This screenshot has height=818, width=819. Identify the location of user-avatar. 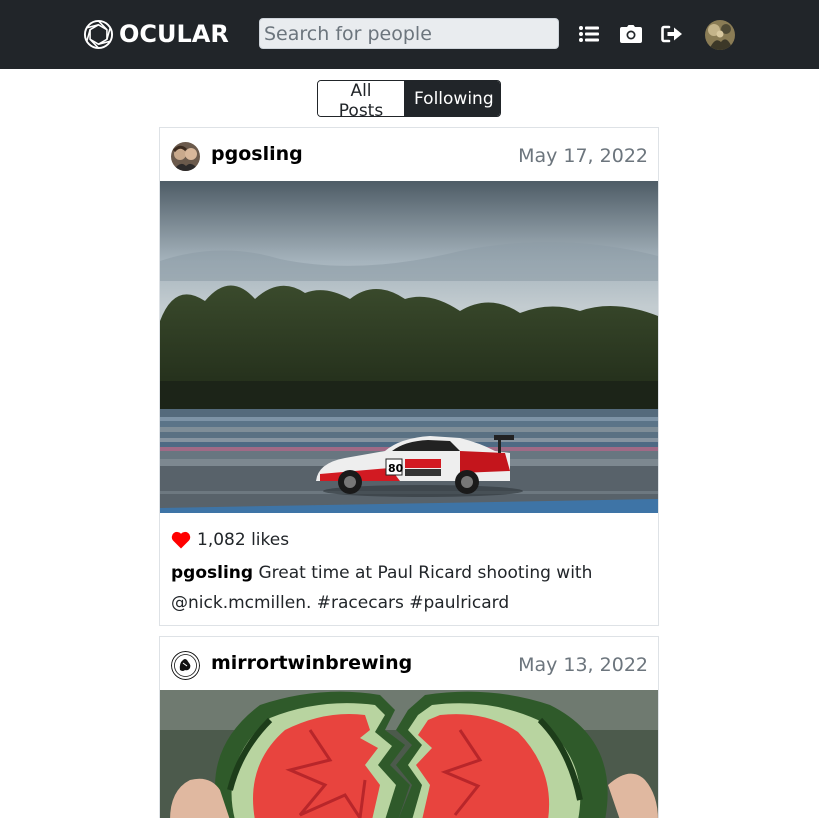
(720, 35).